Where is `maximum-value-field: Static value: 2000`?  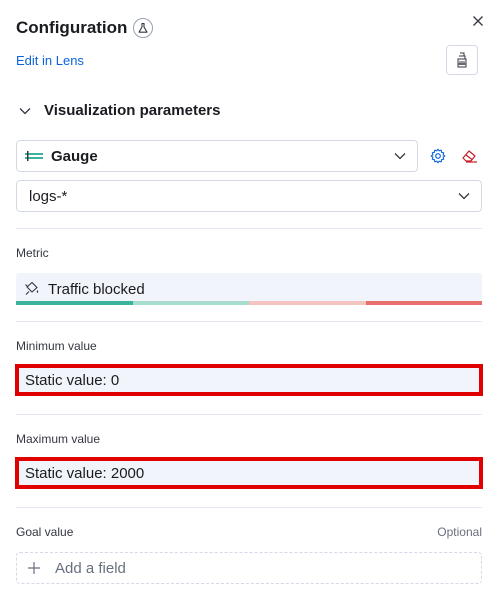 maximum-value-field: Static value: 2000 is located at coordinates (249, 473).